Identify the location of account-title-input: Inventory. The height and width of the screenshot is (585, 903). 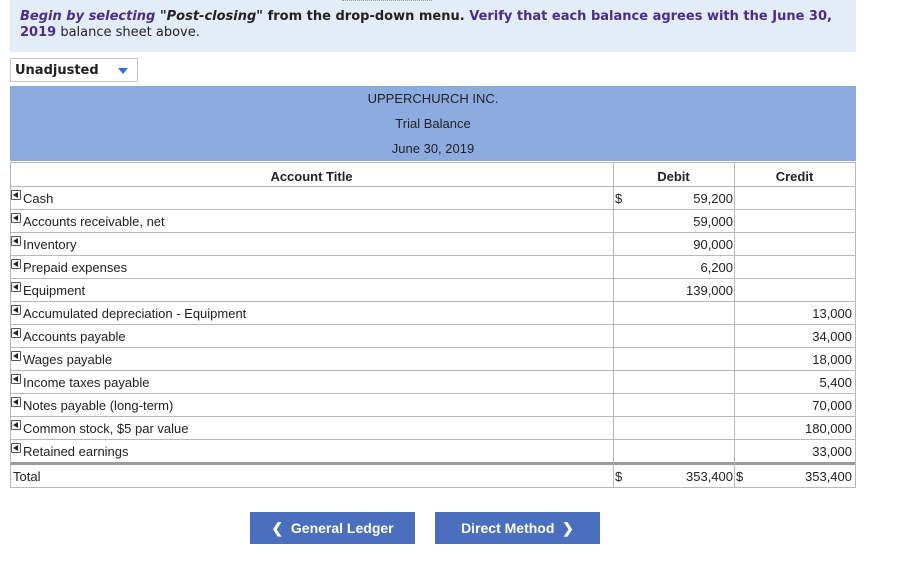
(49, 244).